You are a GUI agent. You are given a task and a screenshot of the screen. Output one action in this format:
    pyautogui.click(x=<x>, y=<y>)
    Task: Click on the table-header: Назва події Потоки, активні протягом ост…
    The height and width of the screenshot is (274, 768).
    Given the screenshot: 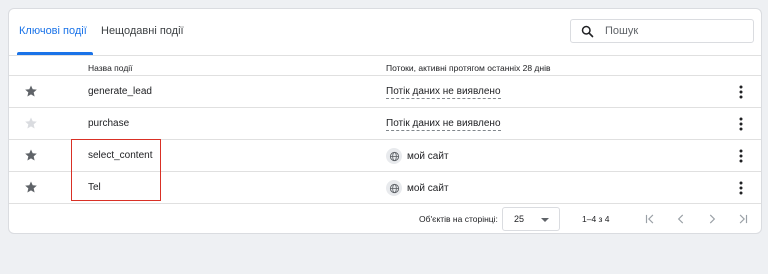 What is the action you would take?
    pyautogui.click(x=385, y=65)
    